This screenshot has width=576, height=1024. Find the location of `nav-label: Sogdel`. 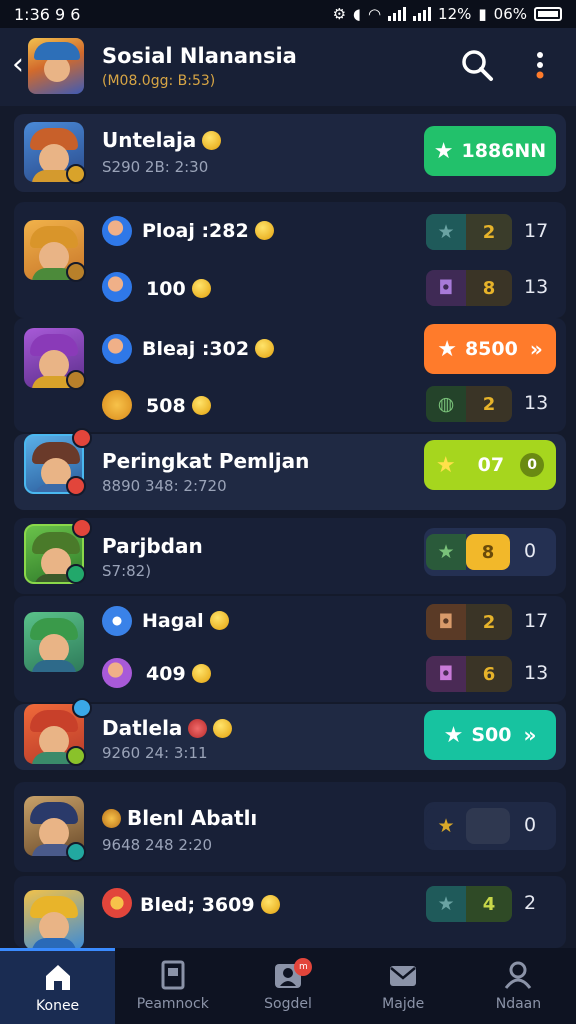

nav-label: Sogdel is located at coordinates (288, 1004).